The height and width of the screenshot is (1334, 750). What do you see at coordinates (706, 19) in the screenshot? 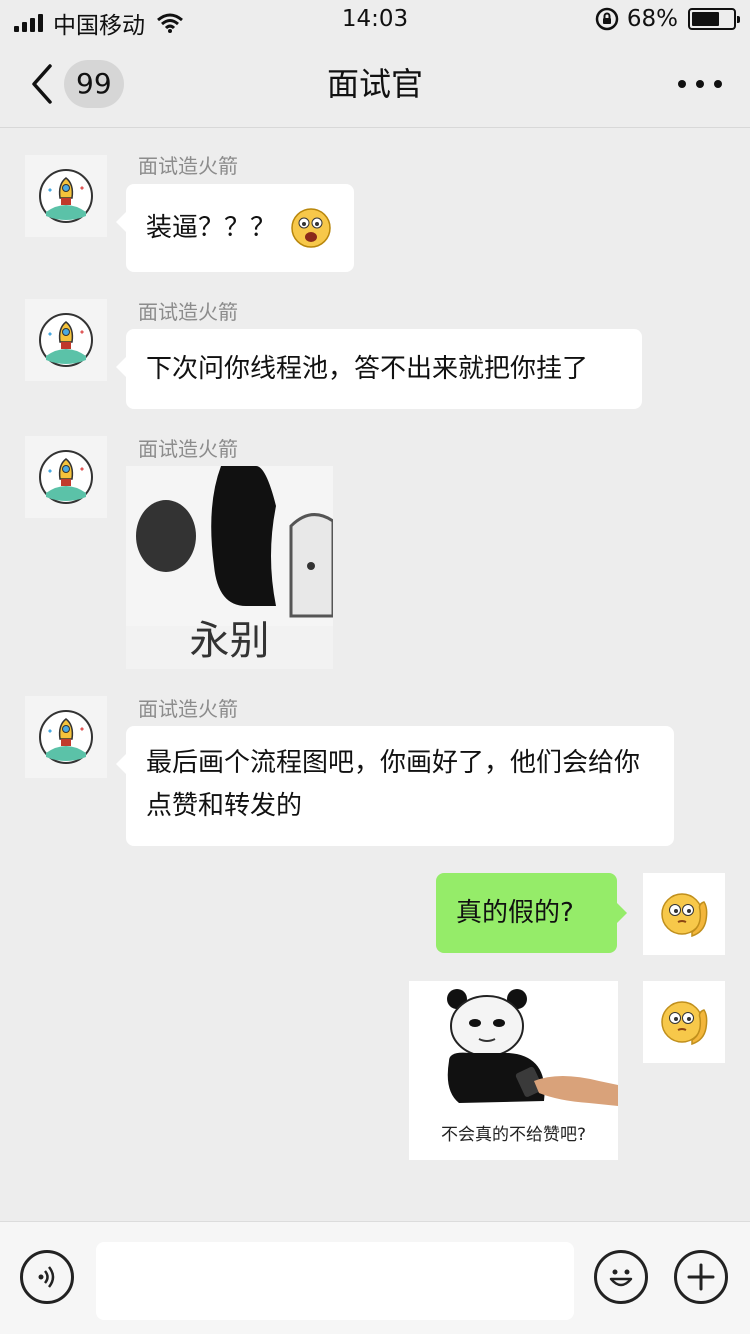
I see `battery-level` at bounding box center [706, 19].